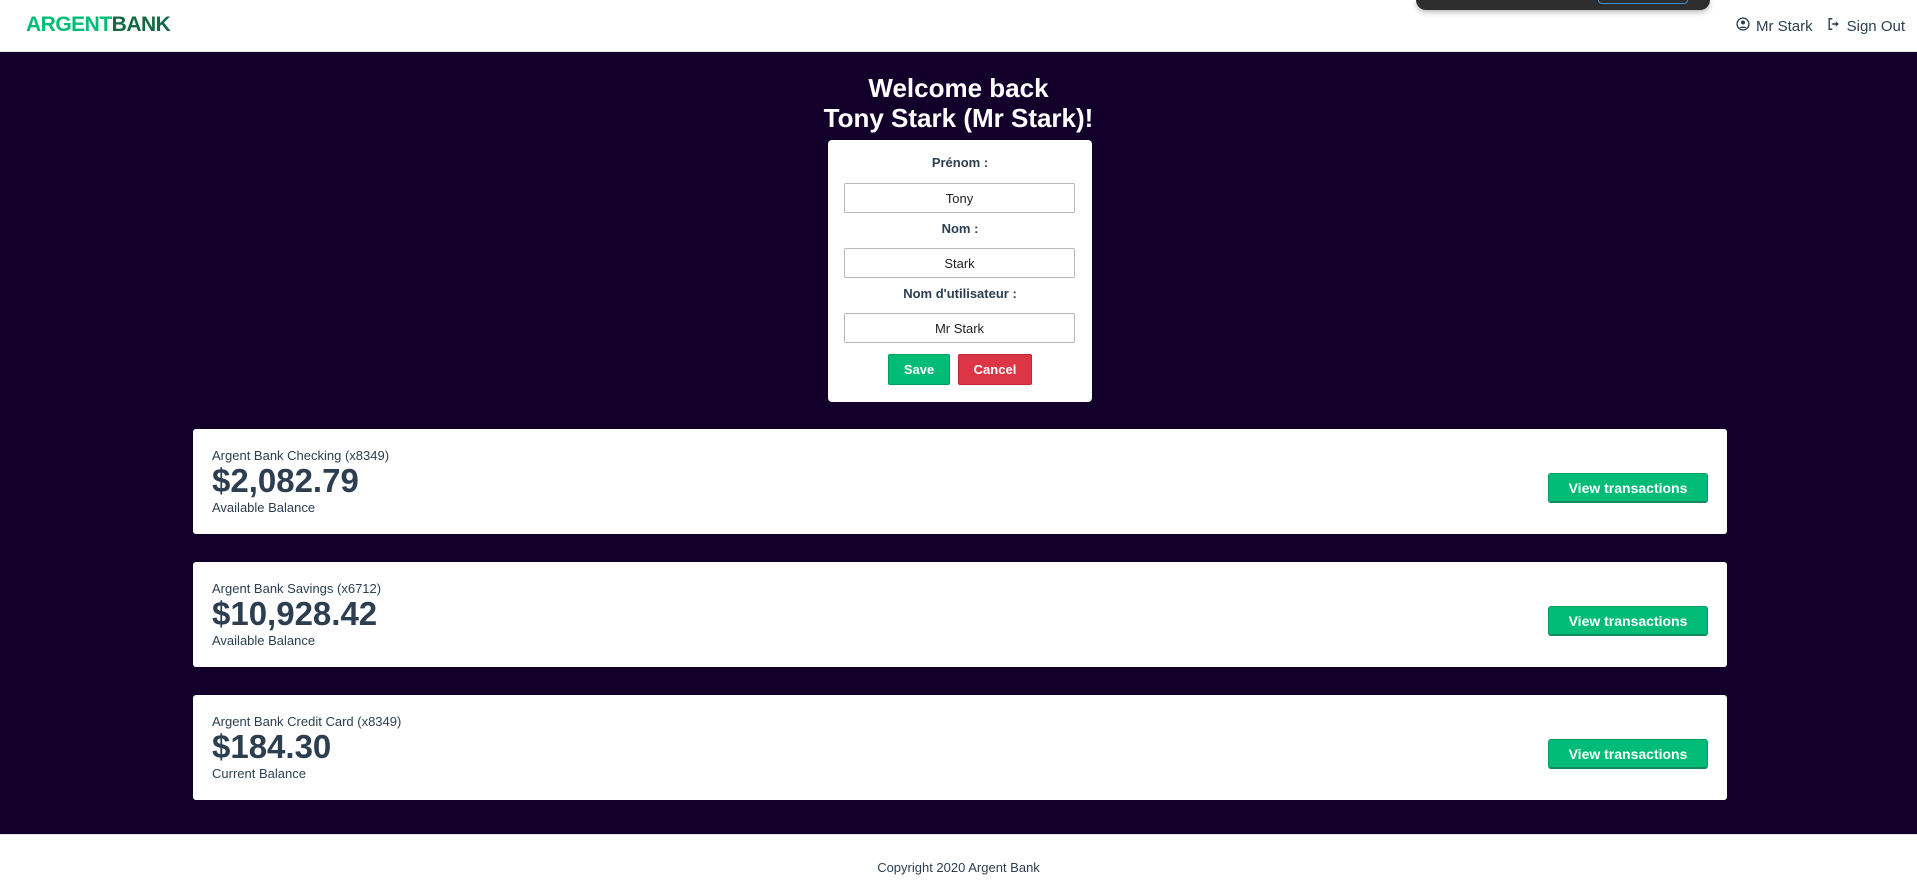 This screenshot has width=1917, height=891. I want to click on account-title: Argent Bank Savings (x6712), so click(297, 588).